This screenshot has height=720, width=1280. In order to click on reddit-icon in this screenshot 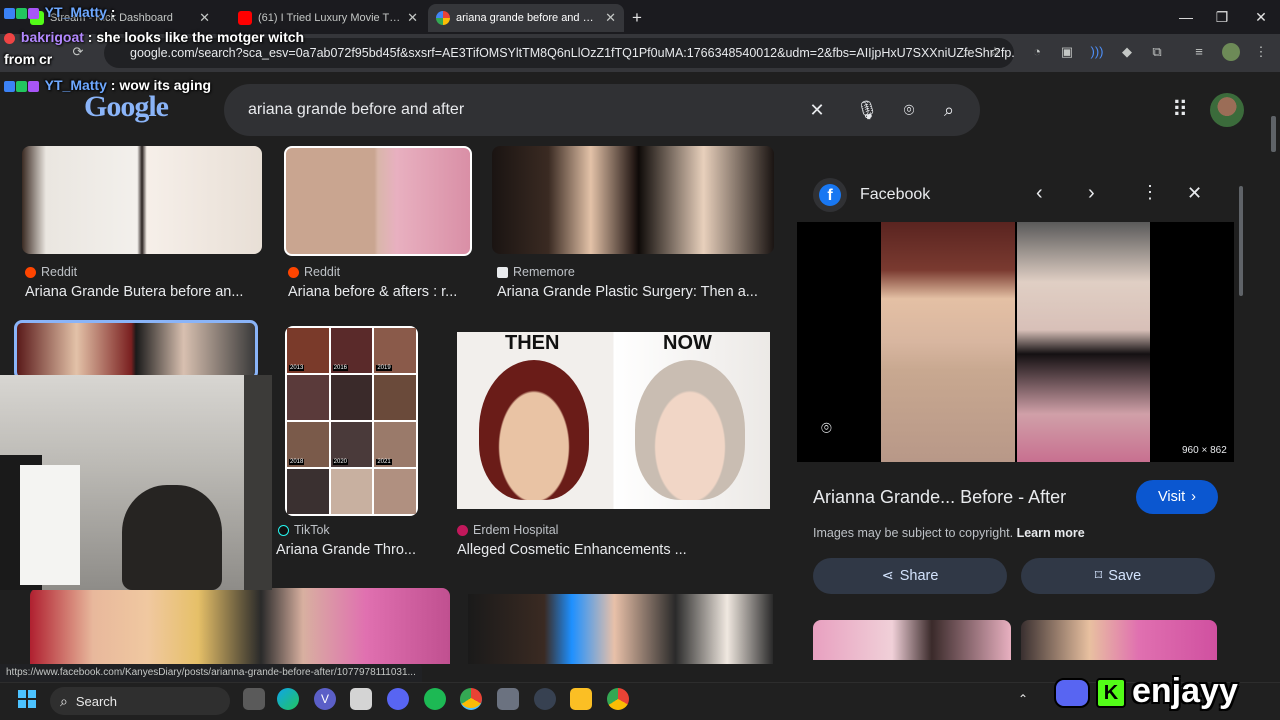, I will do `click(30, 272)`.